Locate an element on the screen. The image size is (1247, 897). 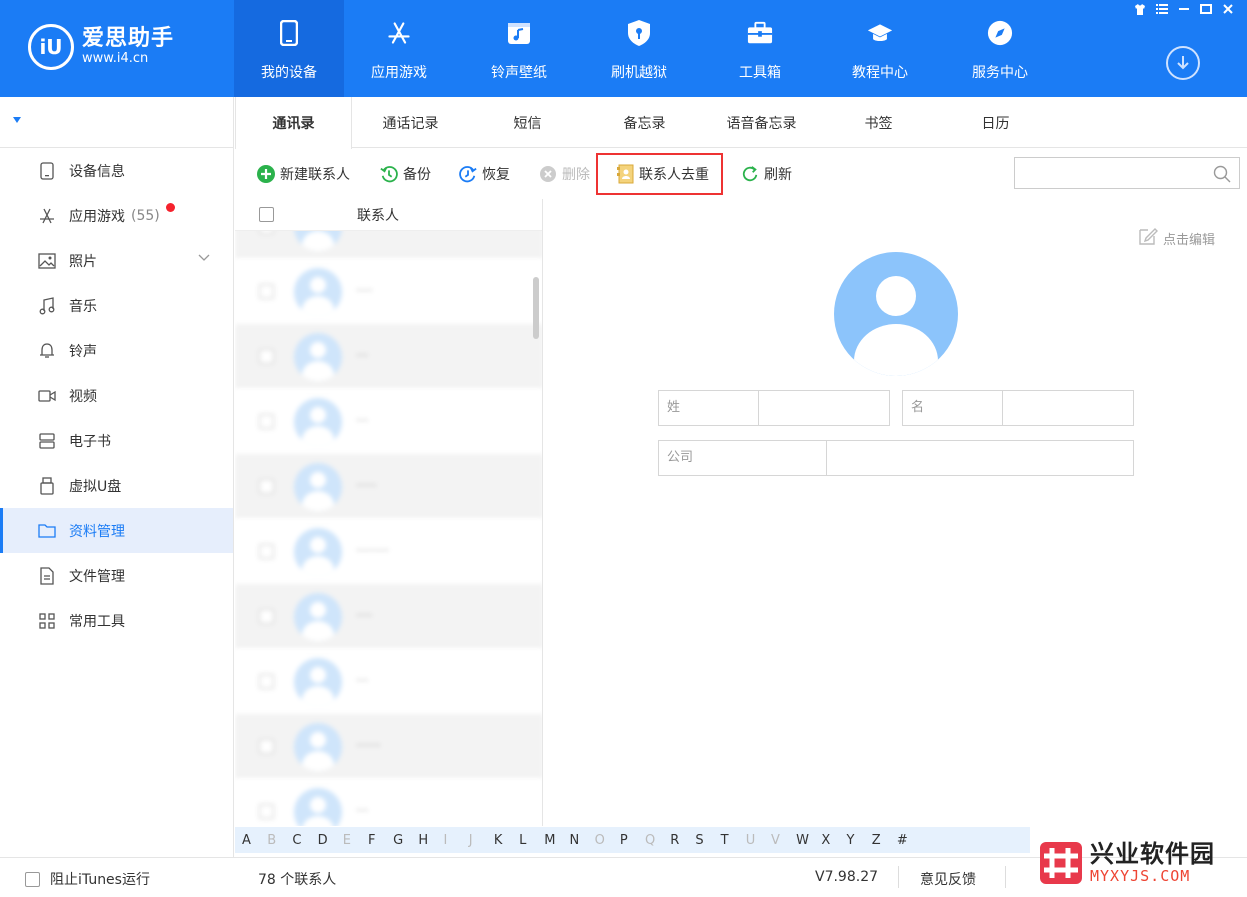
skin-icon is located at coordinates (1140, 9).